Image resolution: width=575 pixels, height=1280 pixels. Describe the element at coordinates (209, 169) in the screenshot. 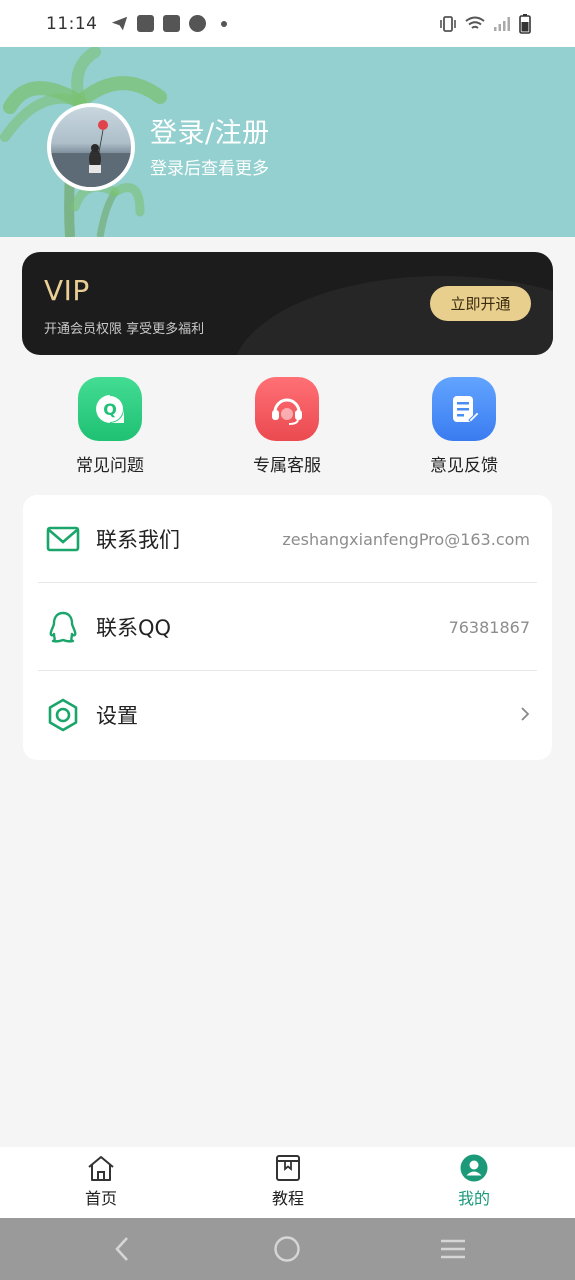

I see `login-subtitle: 登录后查看更多` at that location.